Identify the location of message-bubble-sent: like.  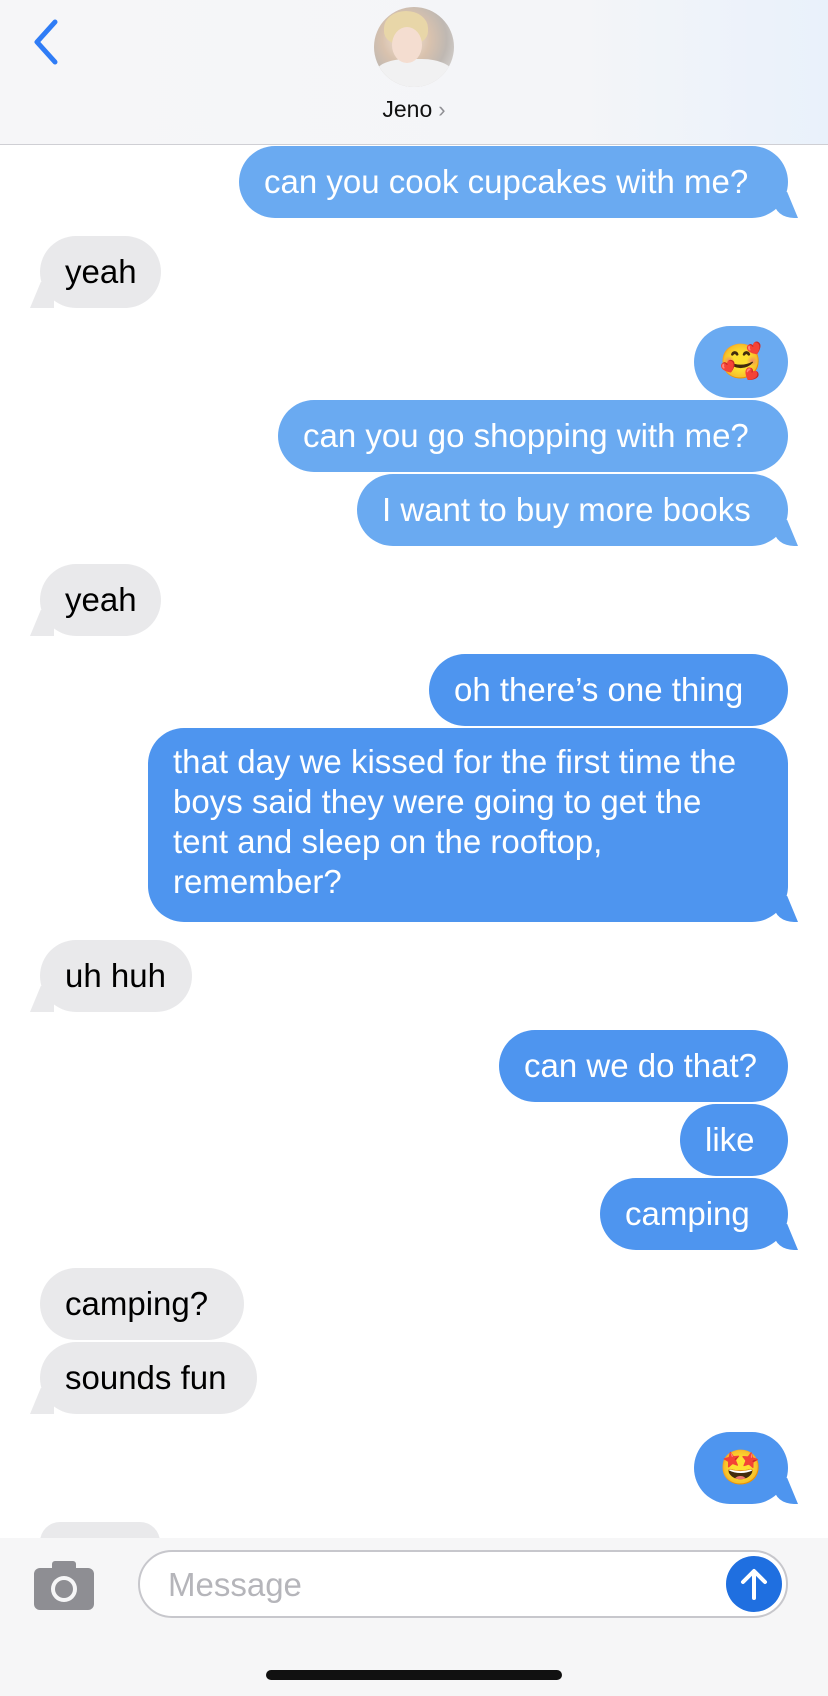
(734, 1140).